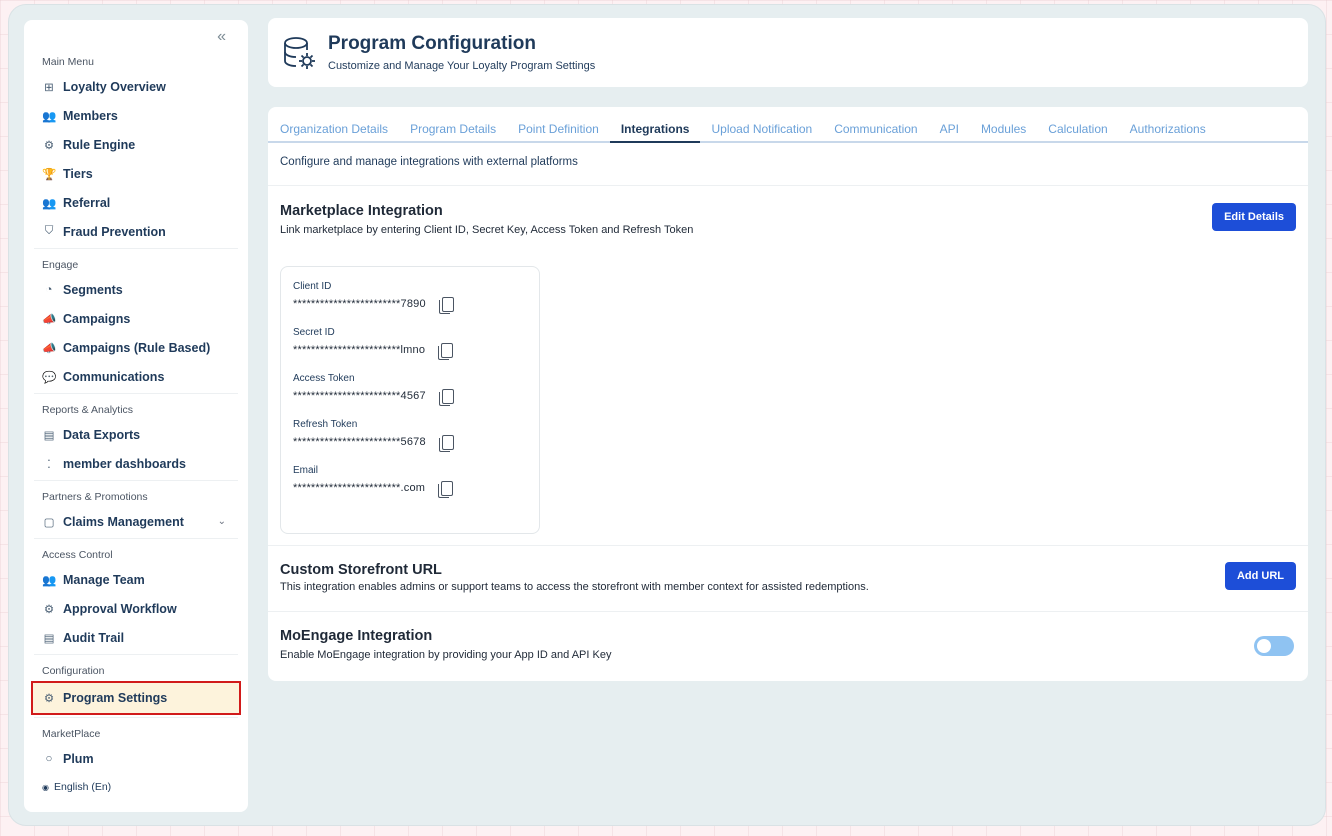 This screenshot has height=836, width=1332. I want to click on sidebar-item-label: Fraud Prevention, so click(114, 231).